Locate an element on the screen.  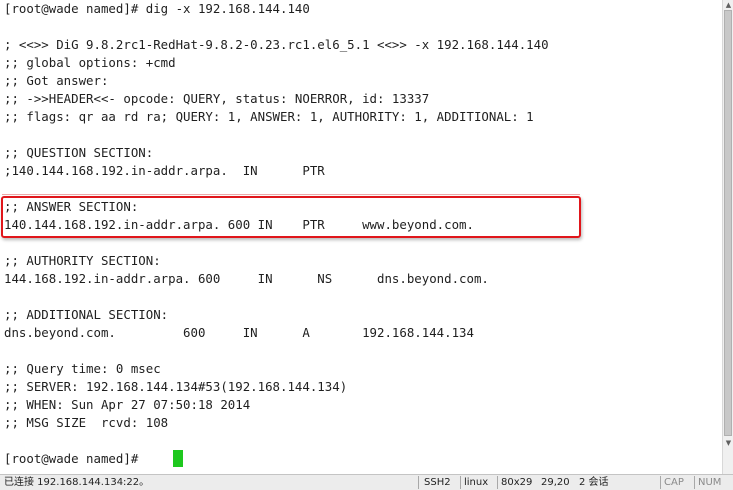
status-protocol: SSH2 is located at coordinates (437, 482).